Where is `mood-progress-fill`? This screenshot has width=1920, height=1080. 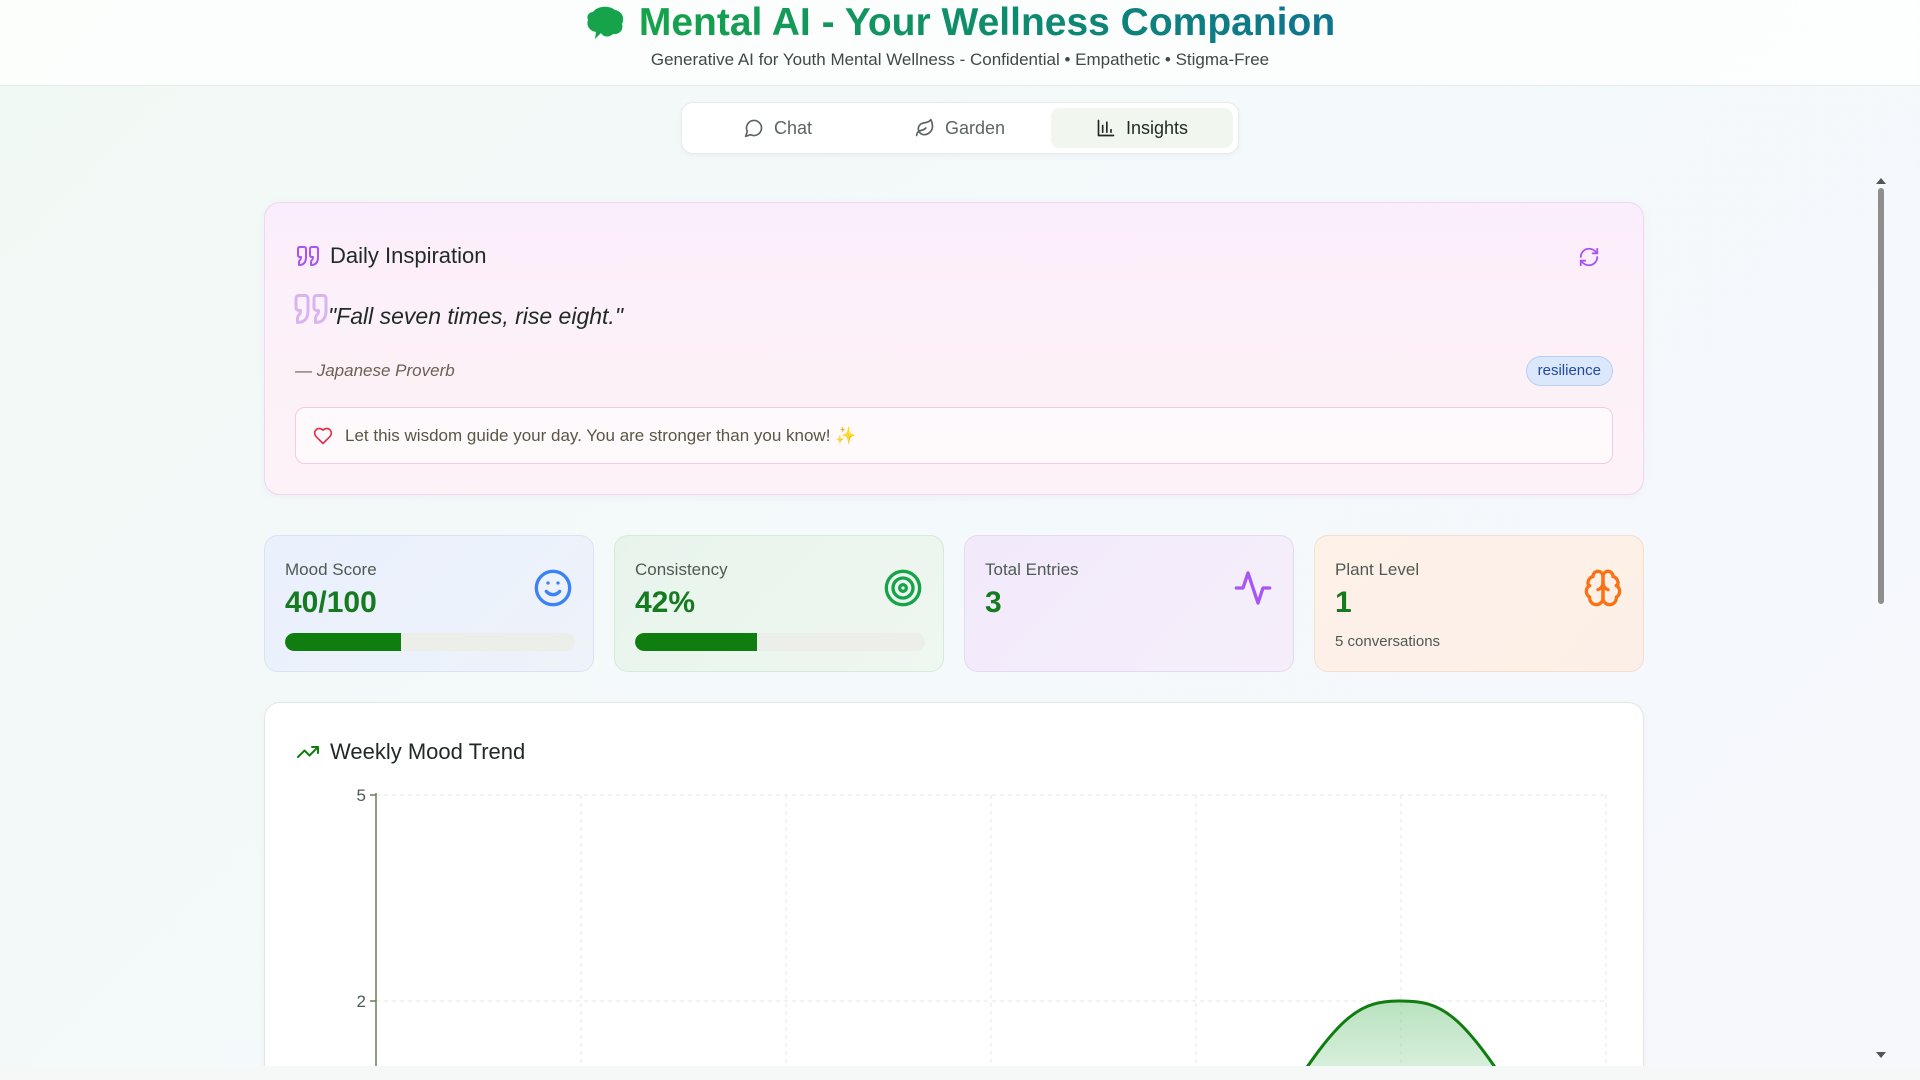 mood-progress-fill is located at coordinates (343, 642).